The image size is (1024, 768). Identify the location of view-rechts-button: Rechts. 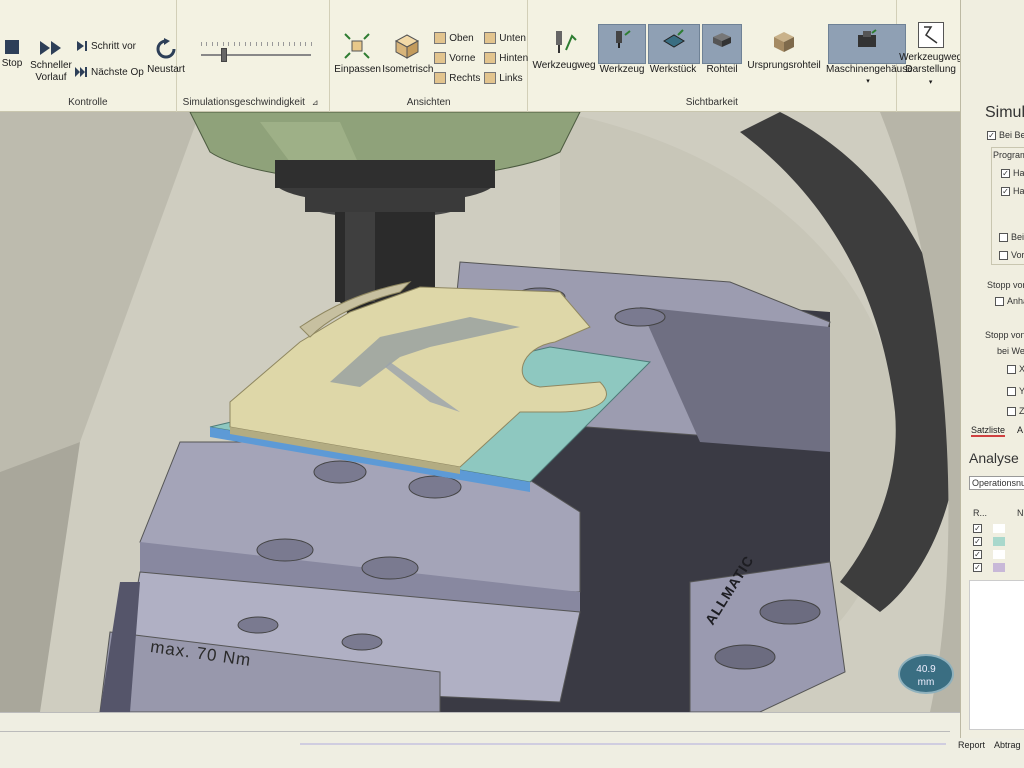
(457, 78).